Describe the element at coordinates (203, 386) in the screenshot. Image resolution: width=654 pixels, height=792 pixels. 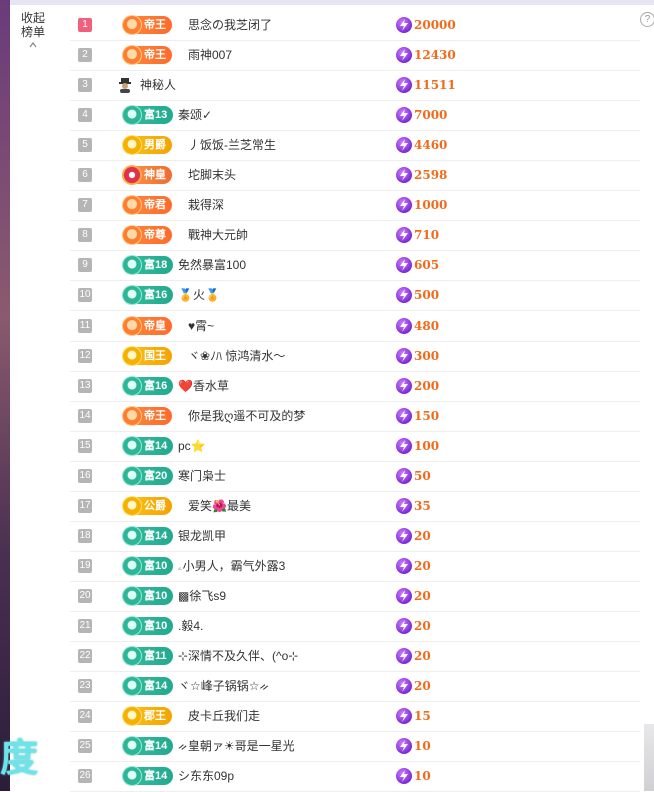
I see `user-name: ❤️香水草` at that location.